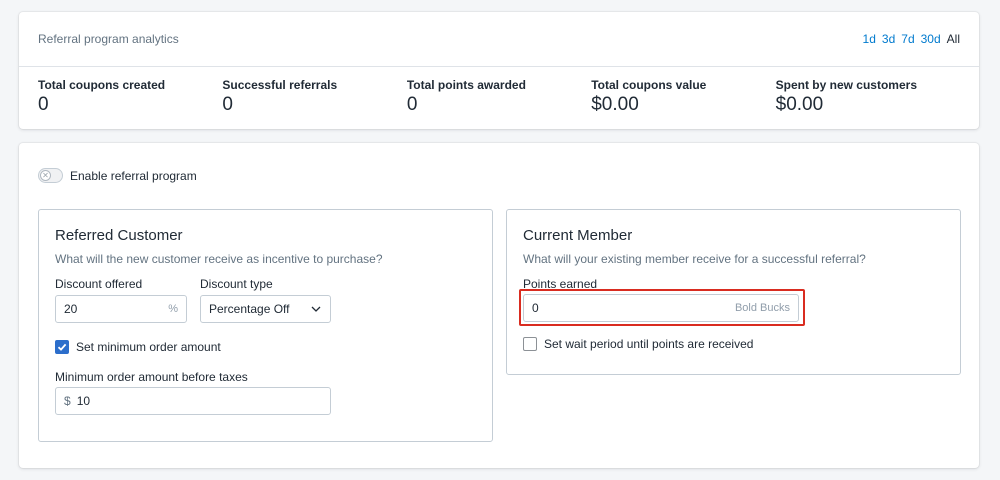 This screenshot has width=1000, height=480. What do you see at coordinates (683, 96) in the screenshot?
I see `stat-coupons-value: Total coupons value $0.00` at bounding box center [683, 96].